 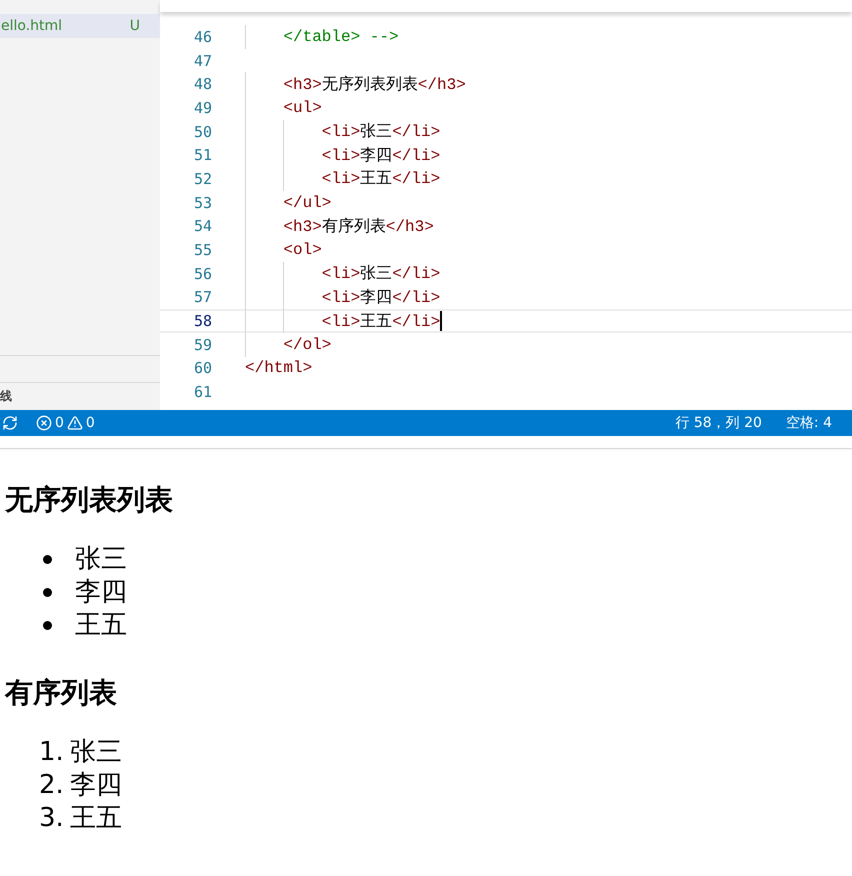 I want to click on panel-title: 线, so click(x=6, y=396).